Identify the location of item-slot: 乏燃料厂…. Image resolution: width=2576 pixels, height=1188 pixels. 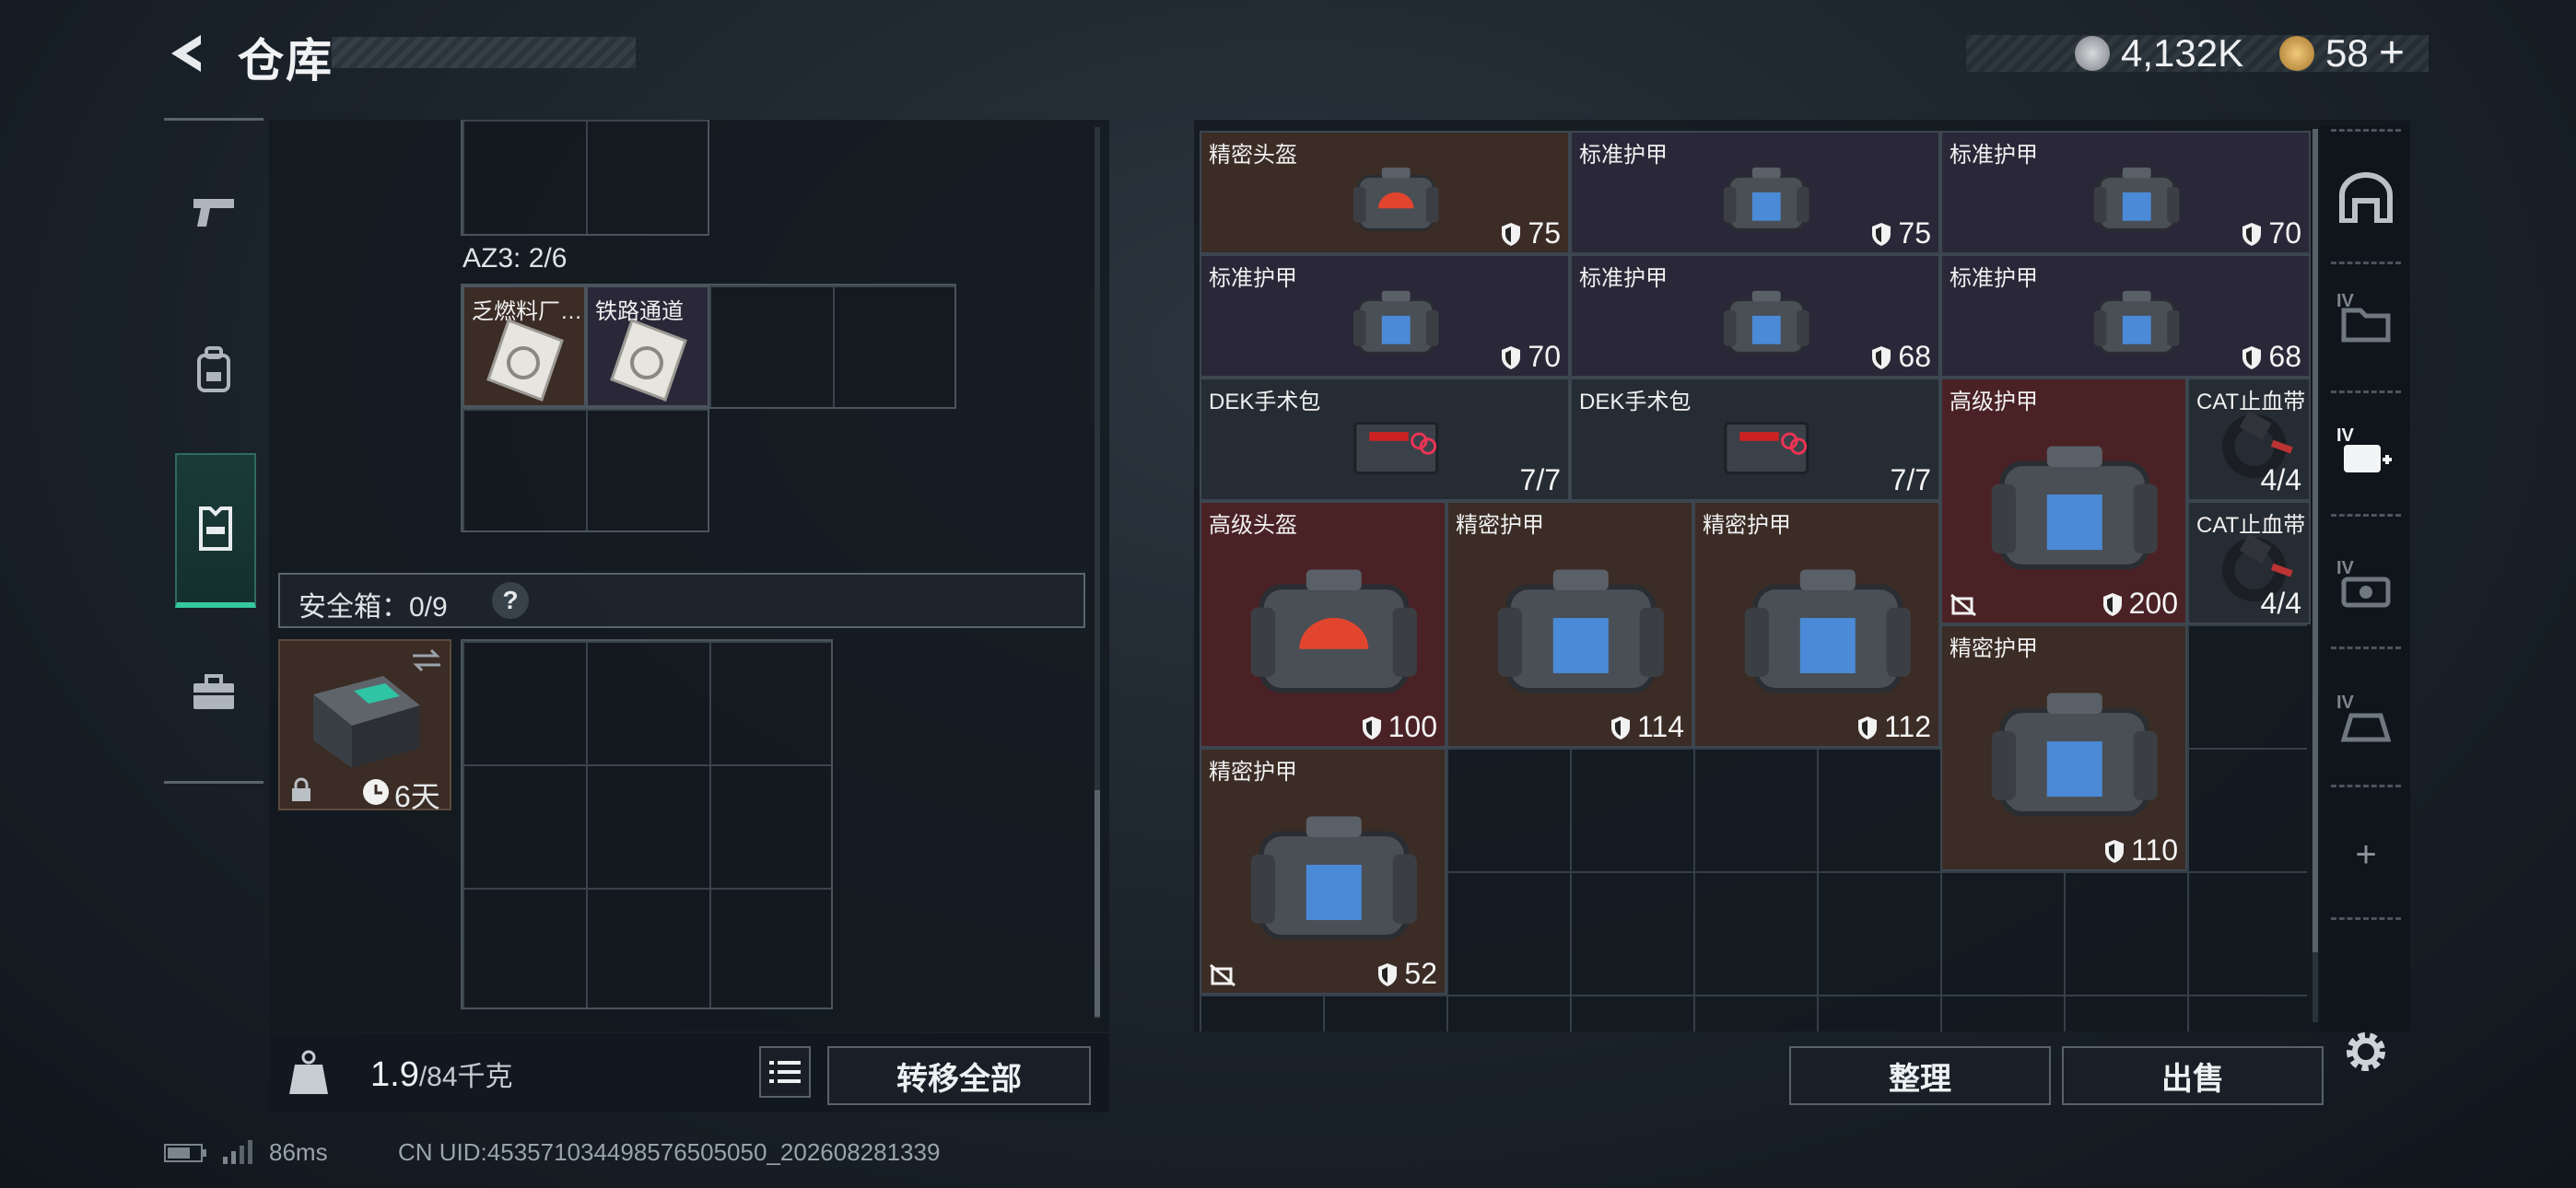
(524, 346).